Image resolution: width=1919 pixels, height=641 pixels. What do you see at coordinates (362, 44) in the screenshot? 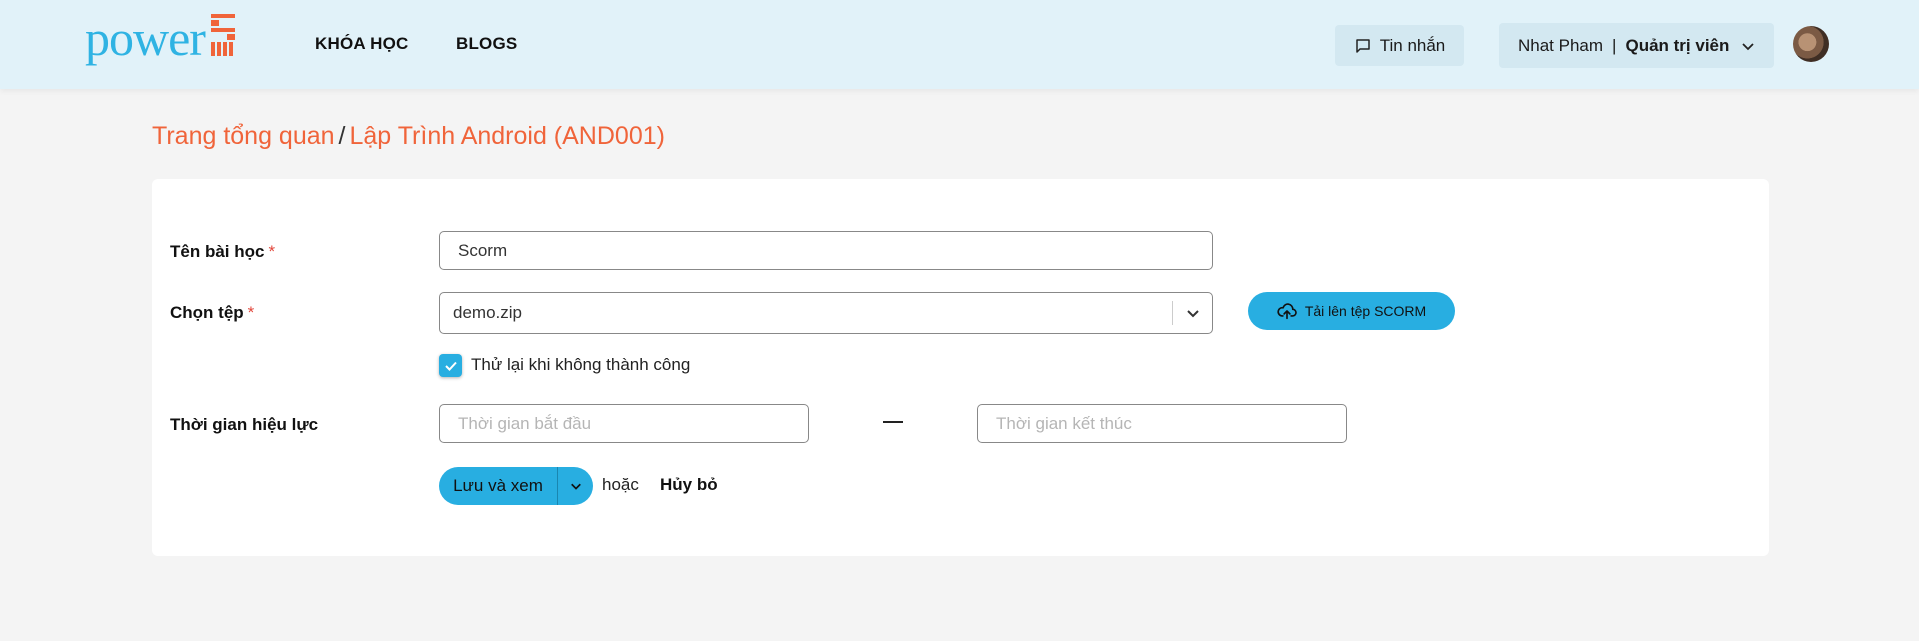
I see `nav-courses-link: KHÓA HỌC` at bounding box center [362, 44].